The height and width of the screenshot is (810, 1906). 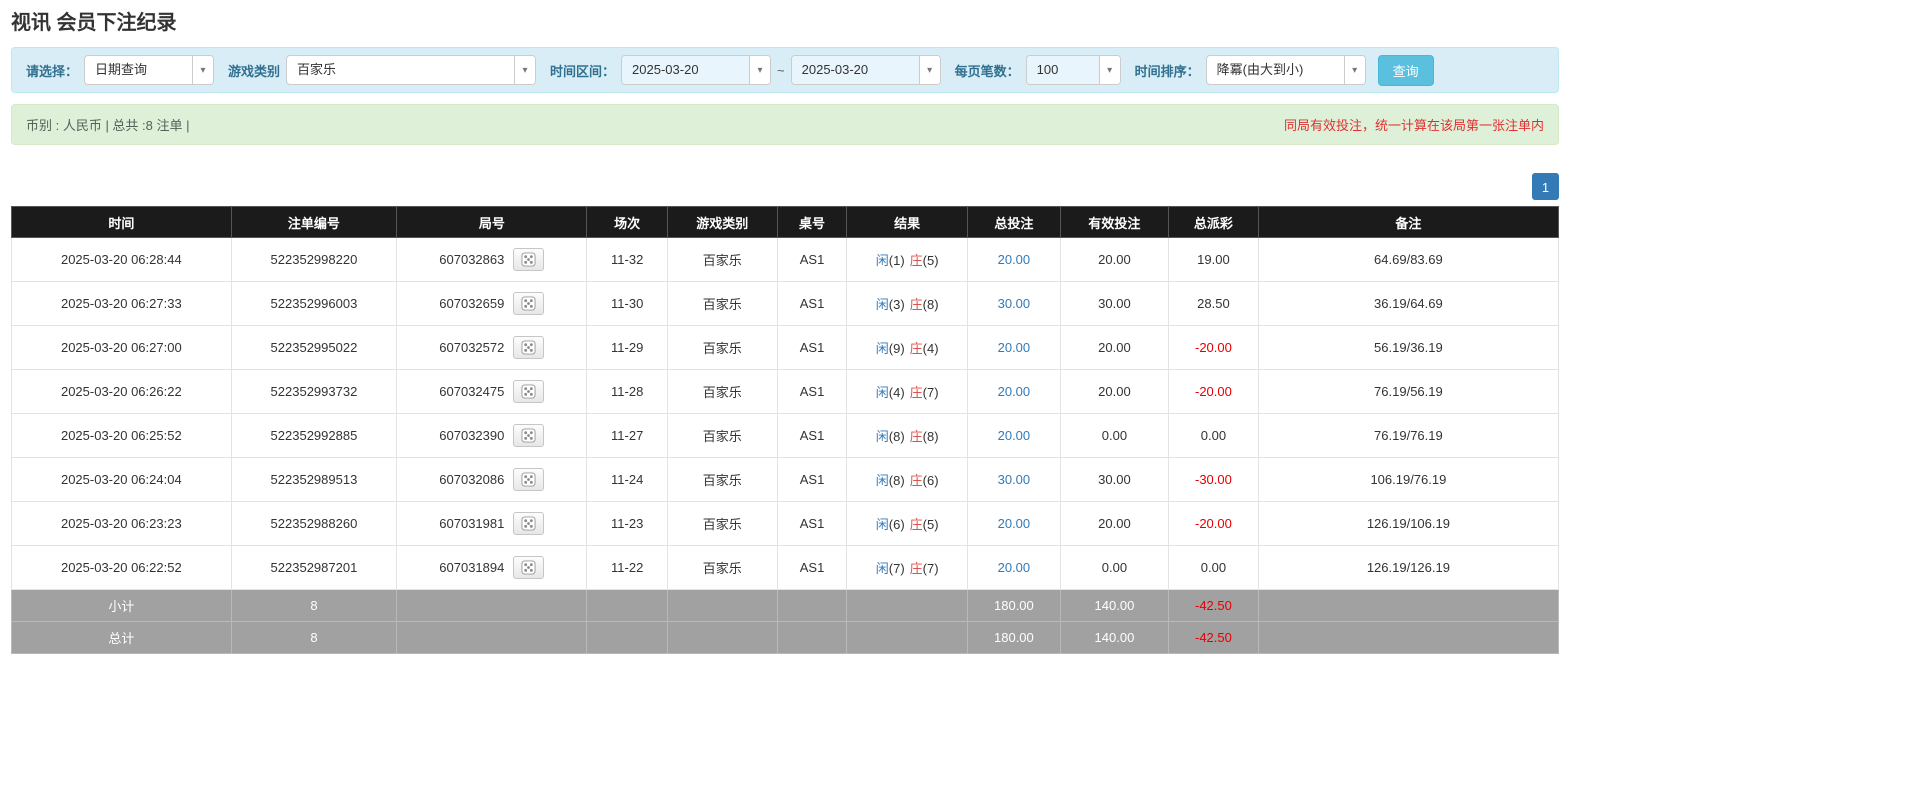 What do you see at coordinates (785, 222) in the screenshot?
I see `table-header-row: 时间 注单编号 局号 场次 游戏类别 桌号 结果 总投注 有效投注 总派彩 备注` at bounding box center [785, 222].